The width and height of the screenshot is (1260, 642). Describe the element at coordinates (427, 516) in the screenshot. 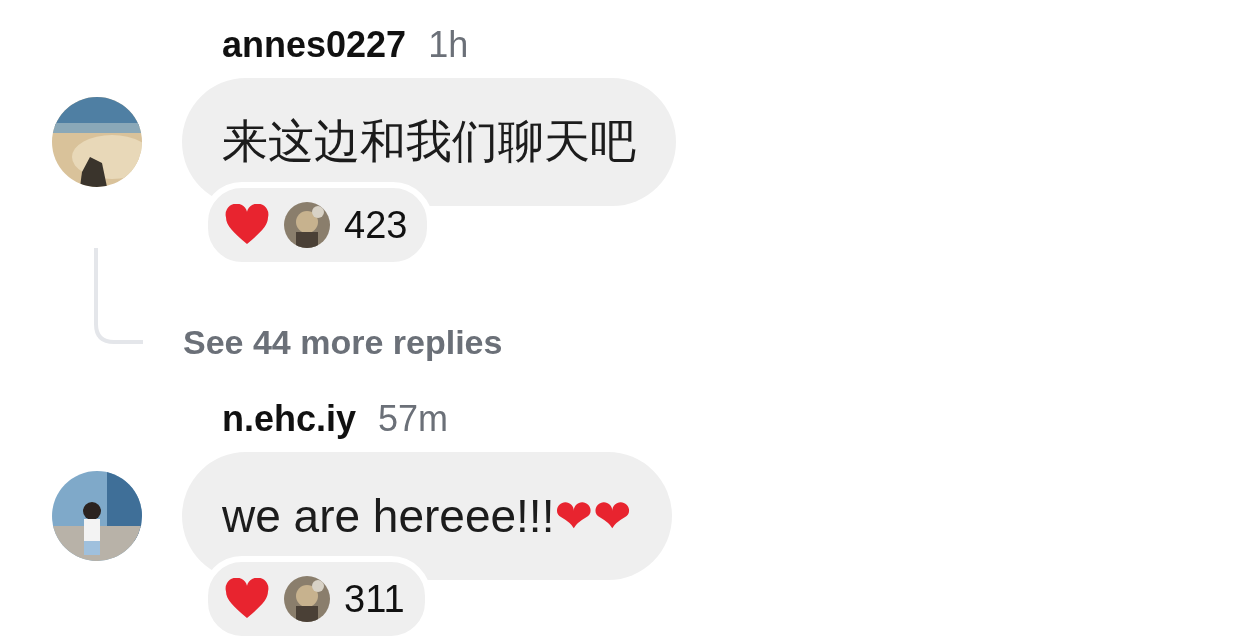

I see `comment-text: we are hereee!!!❤❤` at that location.